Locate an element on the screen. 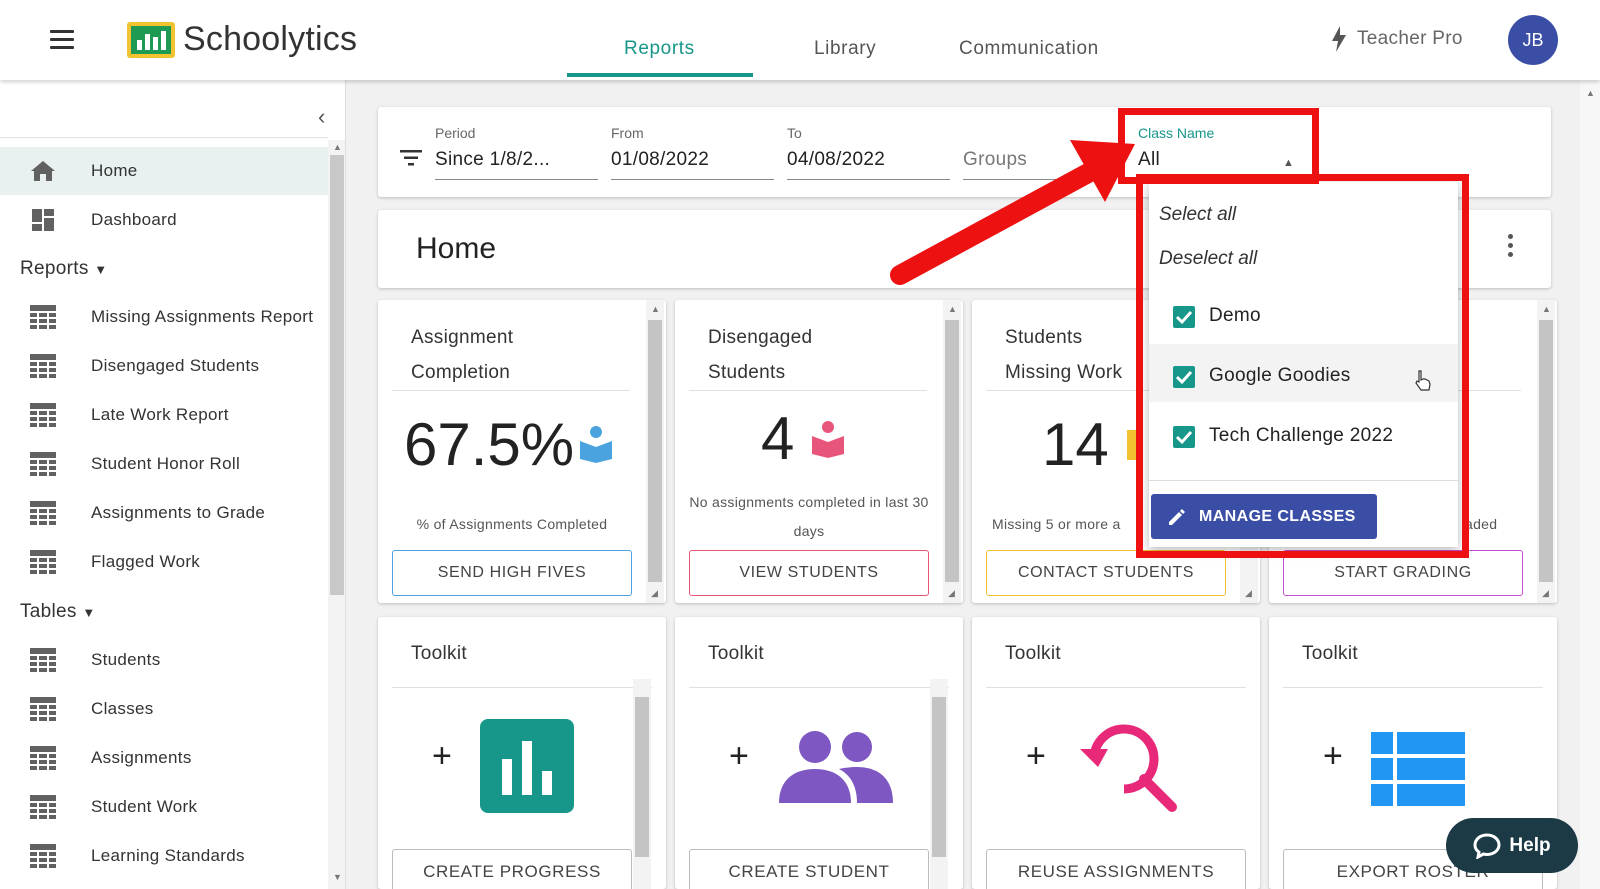 Image resolution: width=1600 pixels, height=889 pixels. sidebar-item-disengaged-students: Disengaged Students is located at coordinates (164, 366).